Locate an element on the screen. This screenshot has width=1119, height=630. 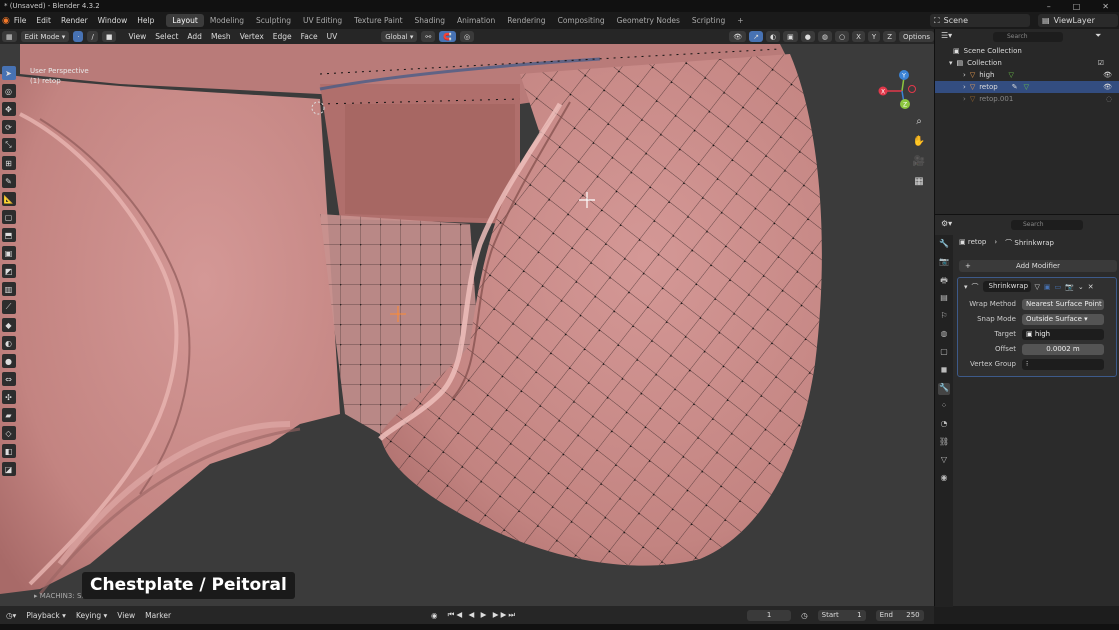
inset-tool-icon: ▣ is located at coordinates (8, 253).